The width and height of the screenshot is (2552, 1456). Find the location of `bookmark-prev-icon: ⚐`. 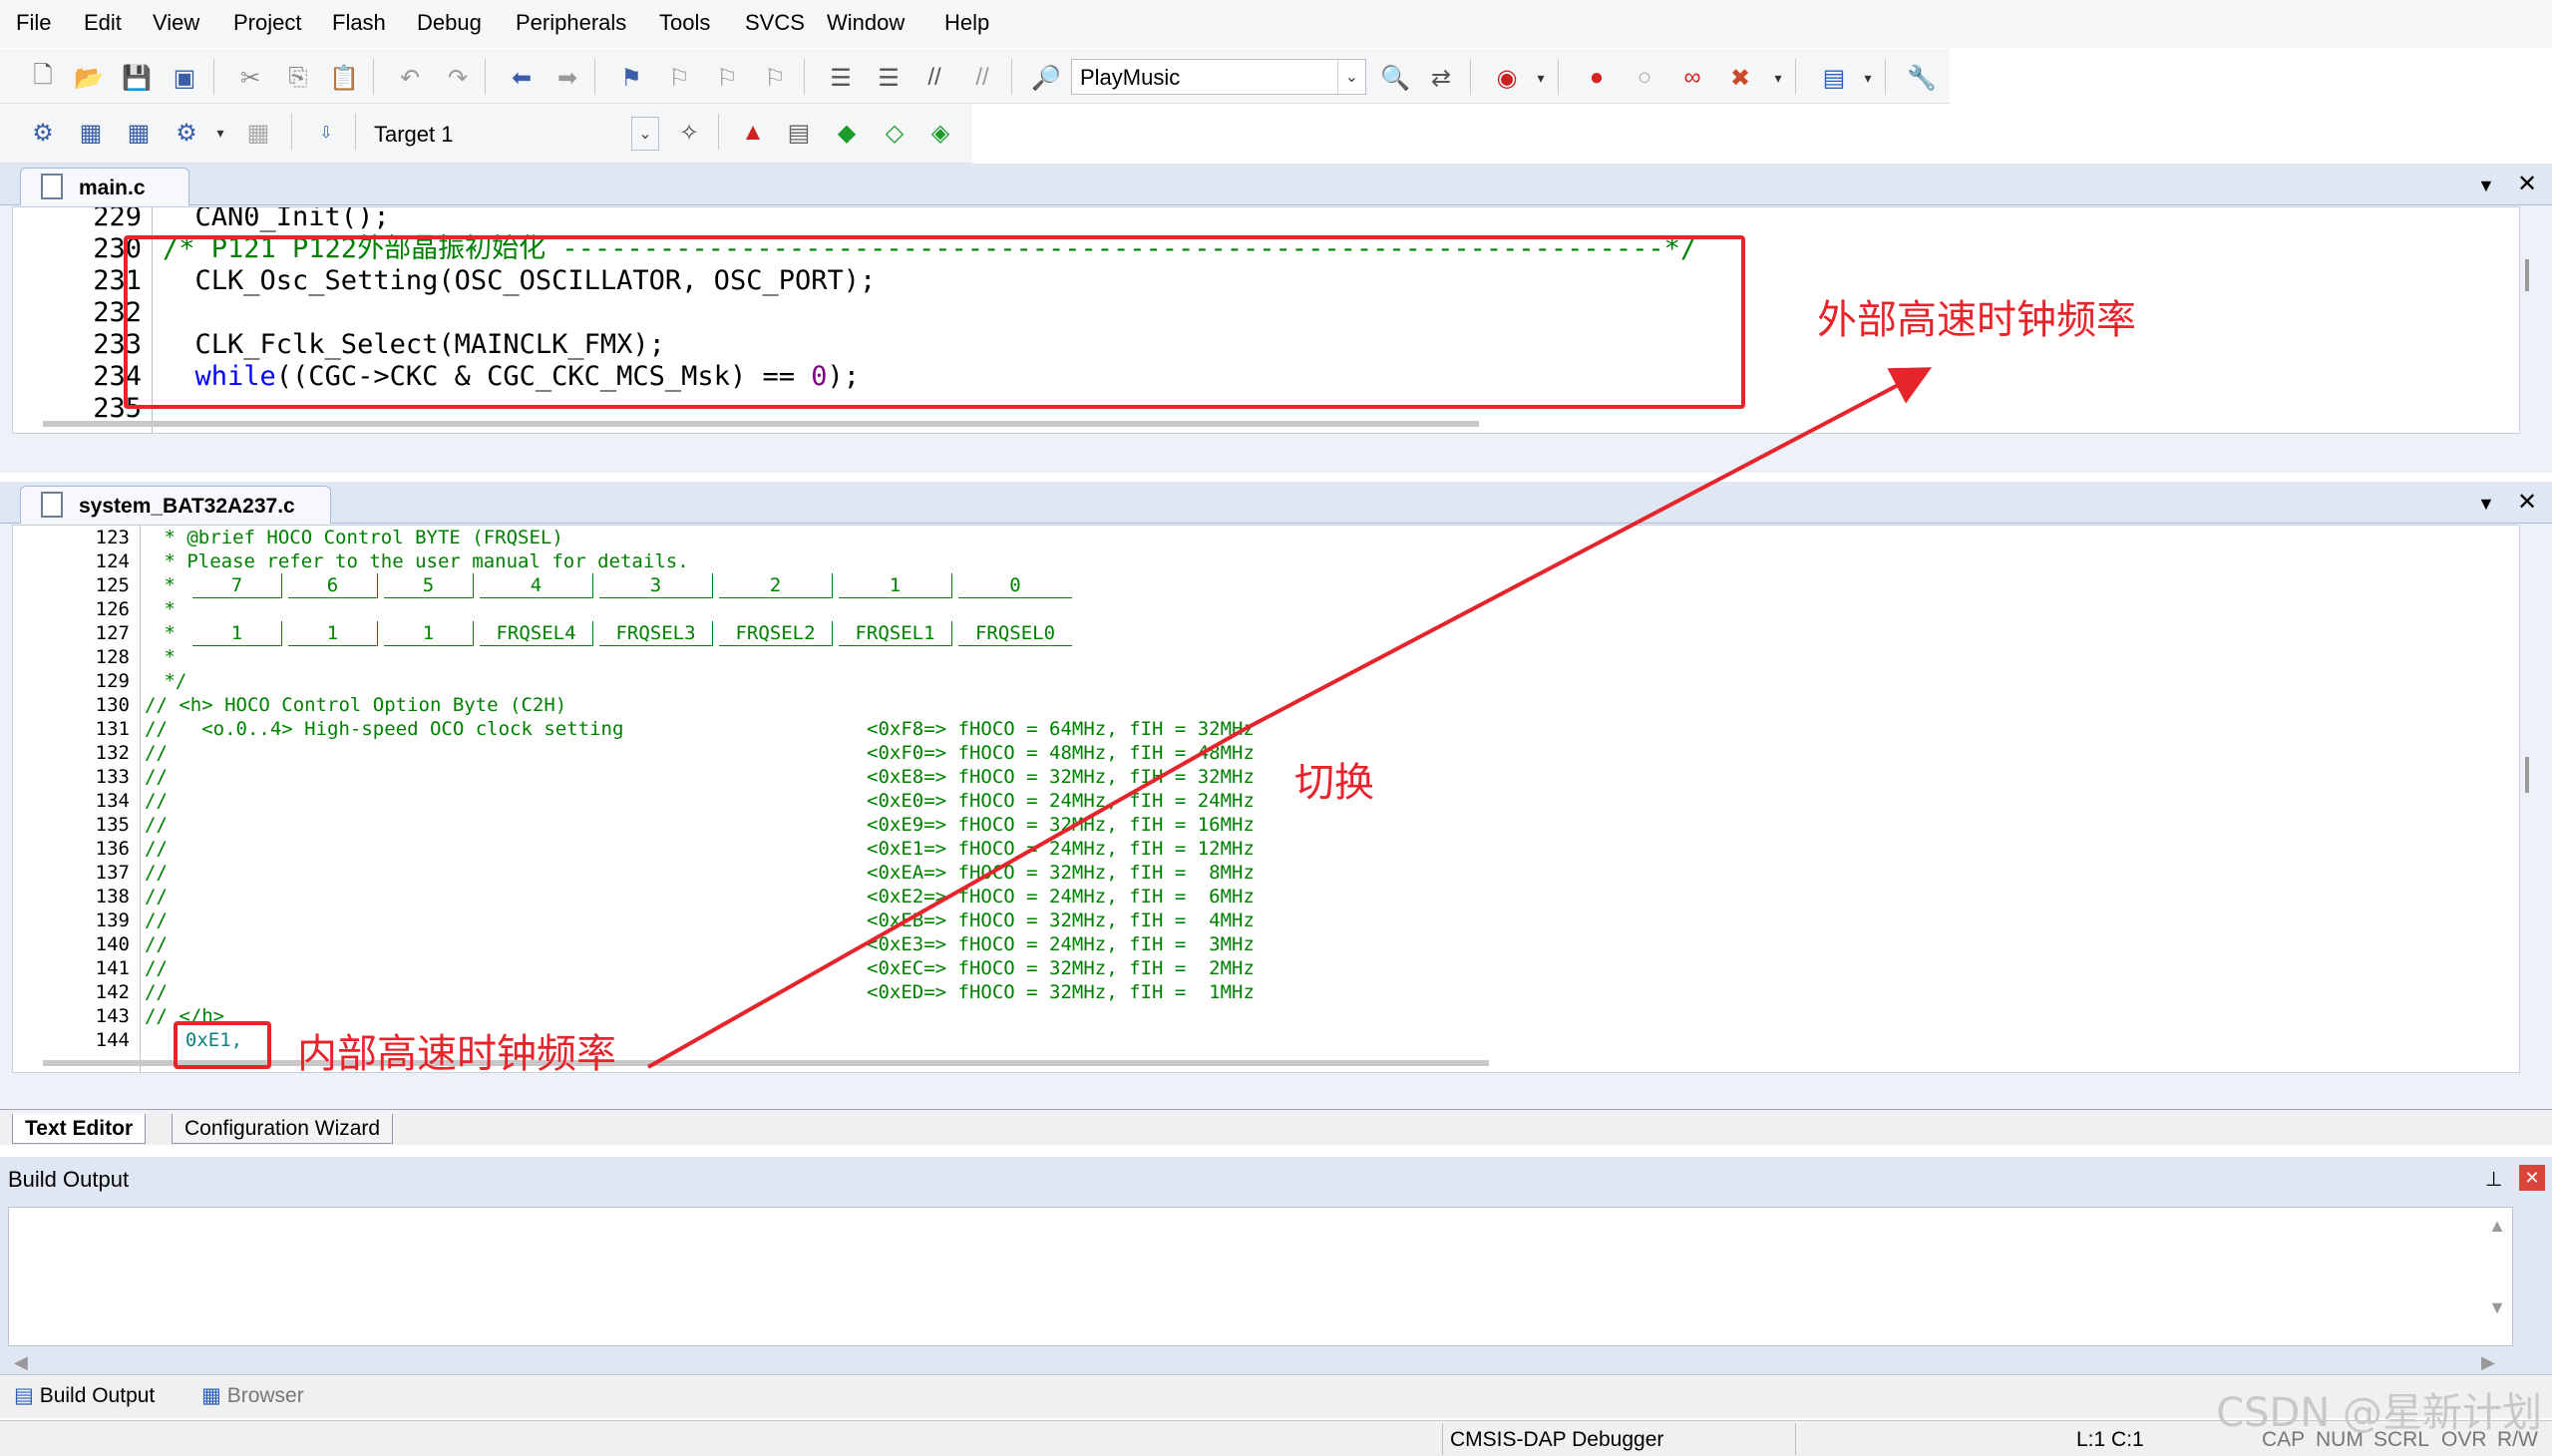

bookmark-prev-icon: ⚐ is located at coordinates (679, 78).